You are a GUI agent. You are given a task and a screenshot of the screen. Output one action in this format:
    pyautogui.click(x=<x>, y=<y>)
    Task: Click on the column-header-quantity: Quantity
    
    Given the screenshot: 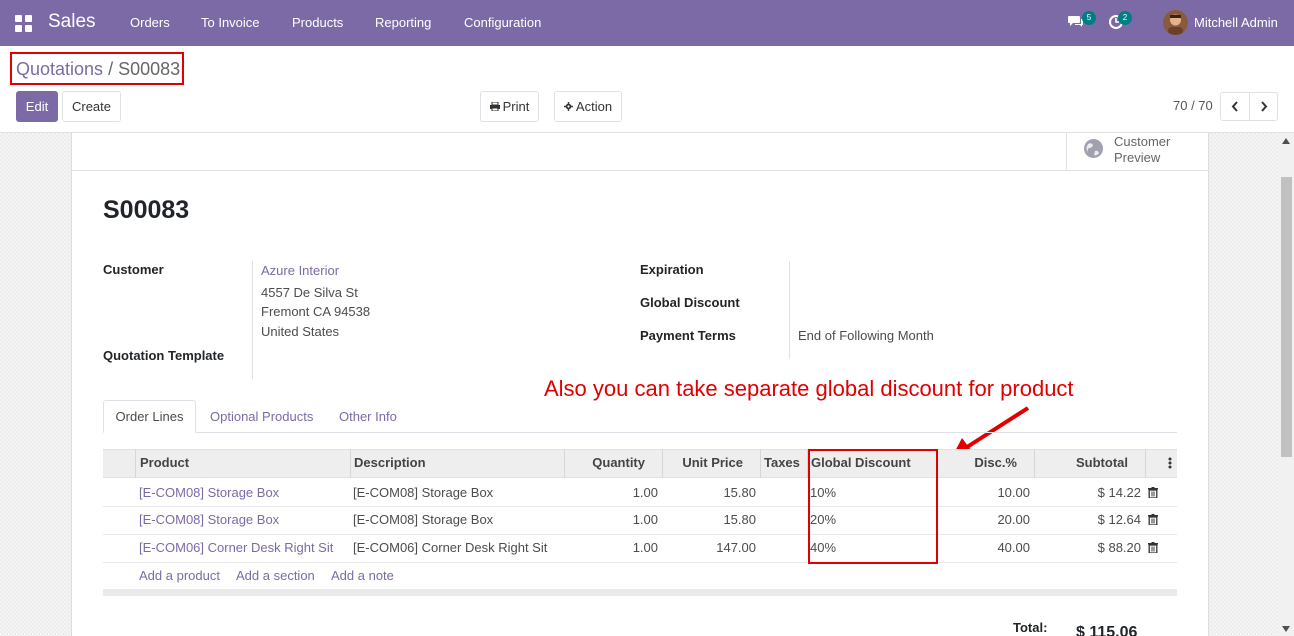 What is the action you would take?
    pyautogui.click(x=606, y=462)
    